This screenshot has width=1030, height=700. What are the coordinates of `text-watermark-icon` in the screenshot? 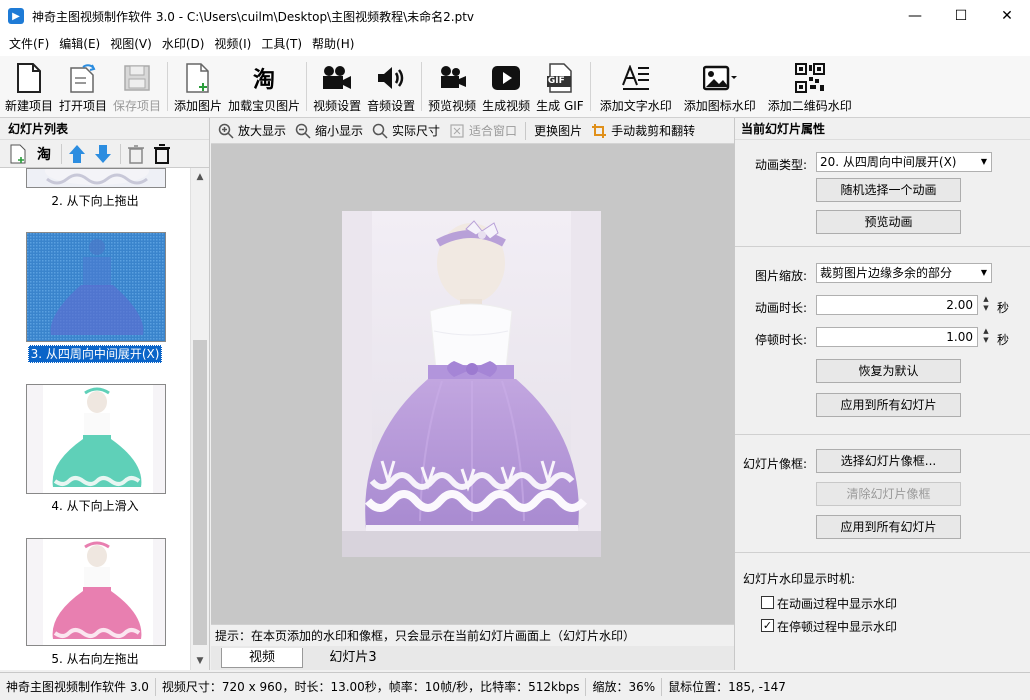 It's located at (636, 78).